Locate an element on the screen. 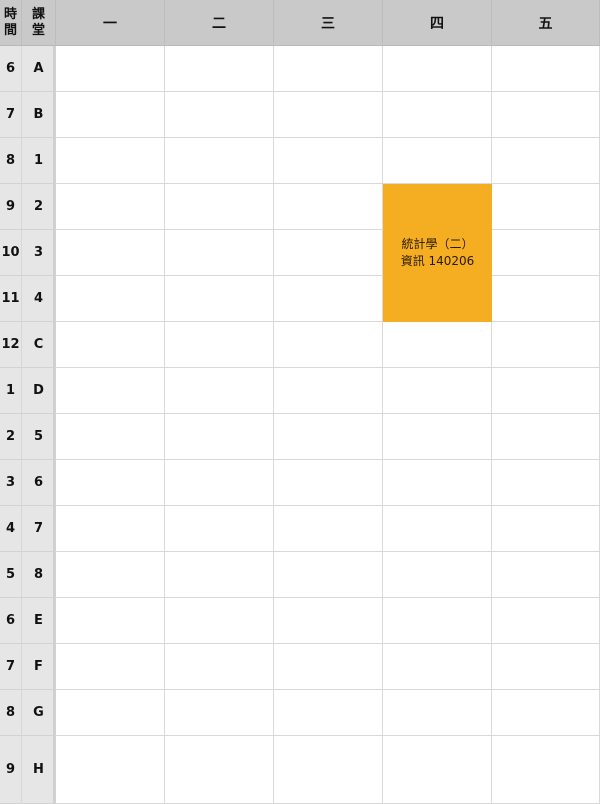  time-header-label-1: 時 is located at coordinates (10, 14).